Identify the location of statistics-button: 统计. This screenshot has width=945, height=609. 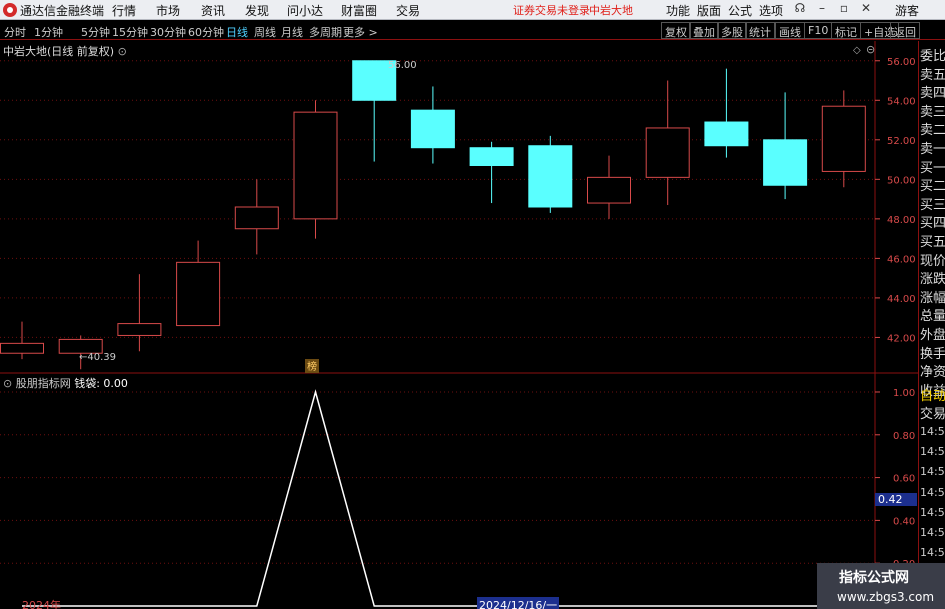
(760, 30).